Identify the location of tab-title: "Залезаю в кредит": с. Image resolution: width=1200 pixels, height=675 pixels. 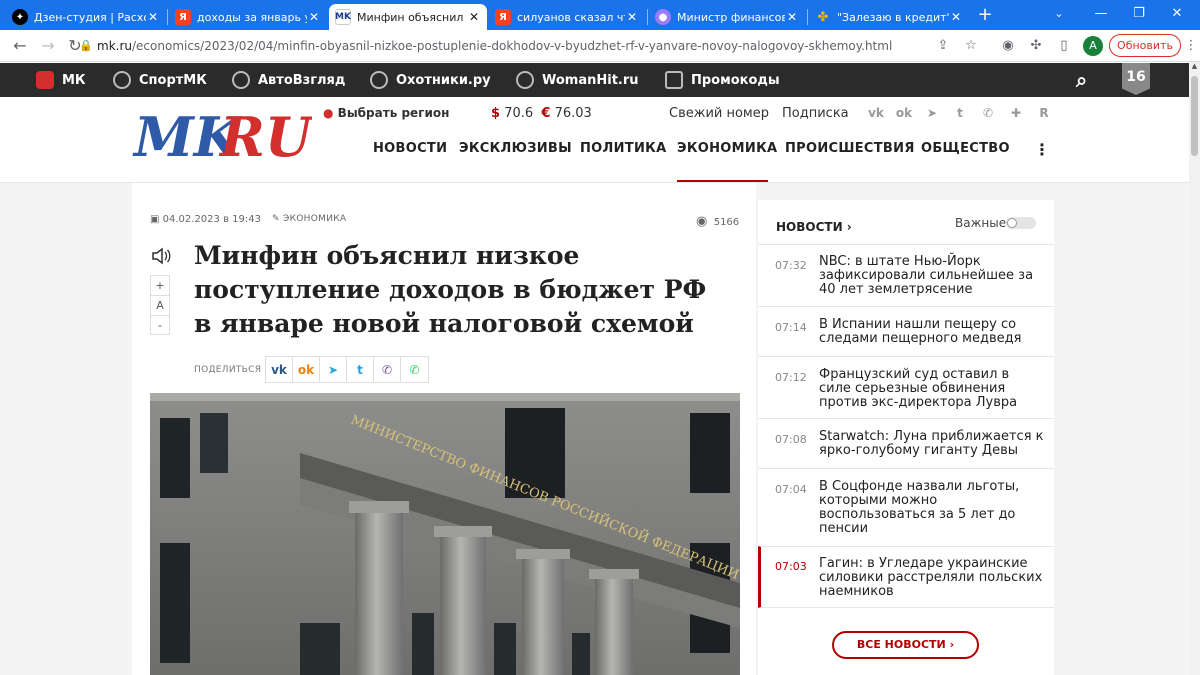
(893, 17).